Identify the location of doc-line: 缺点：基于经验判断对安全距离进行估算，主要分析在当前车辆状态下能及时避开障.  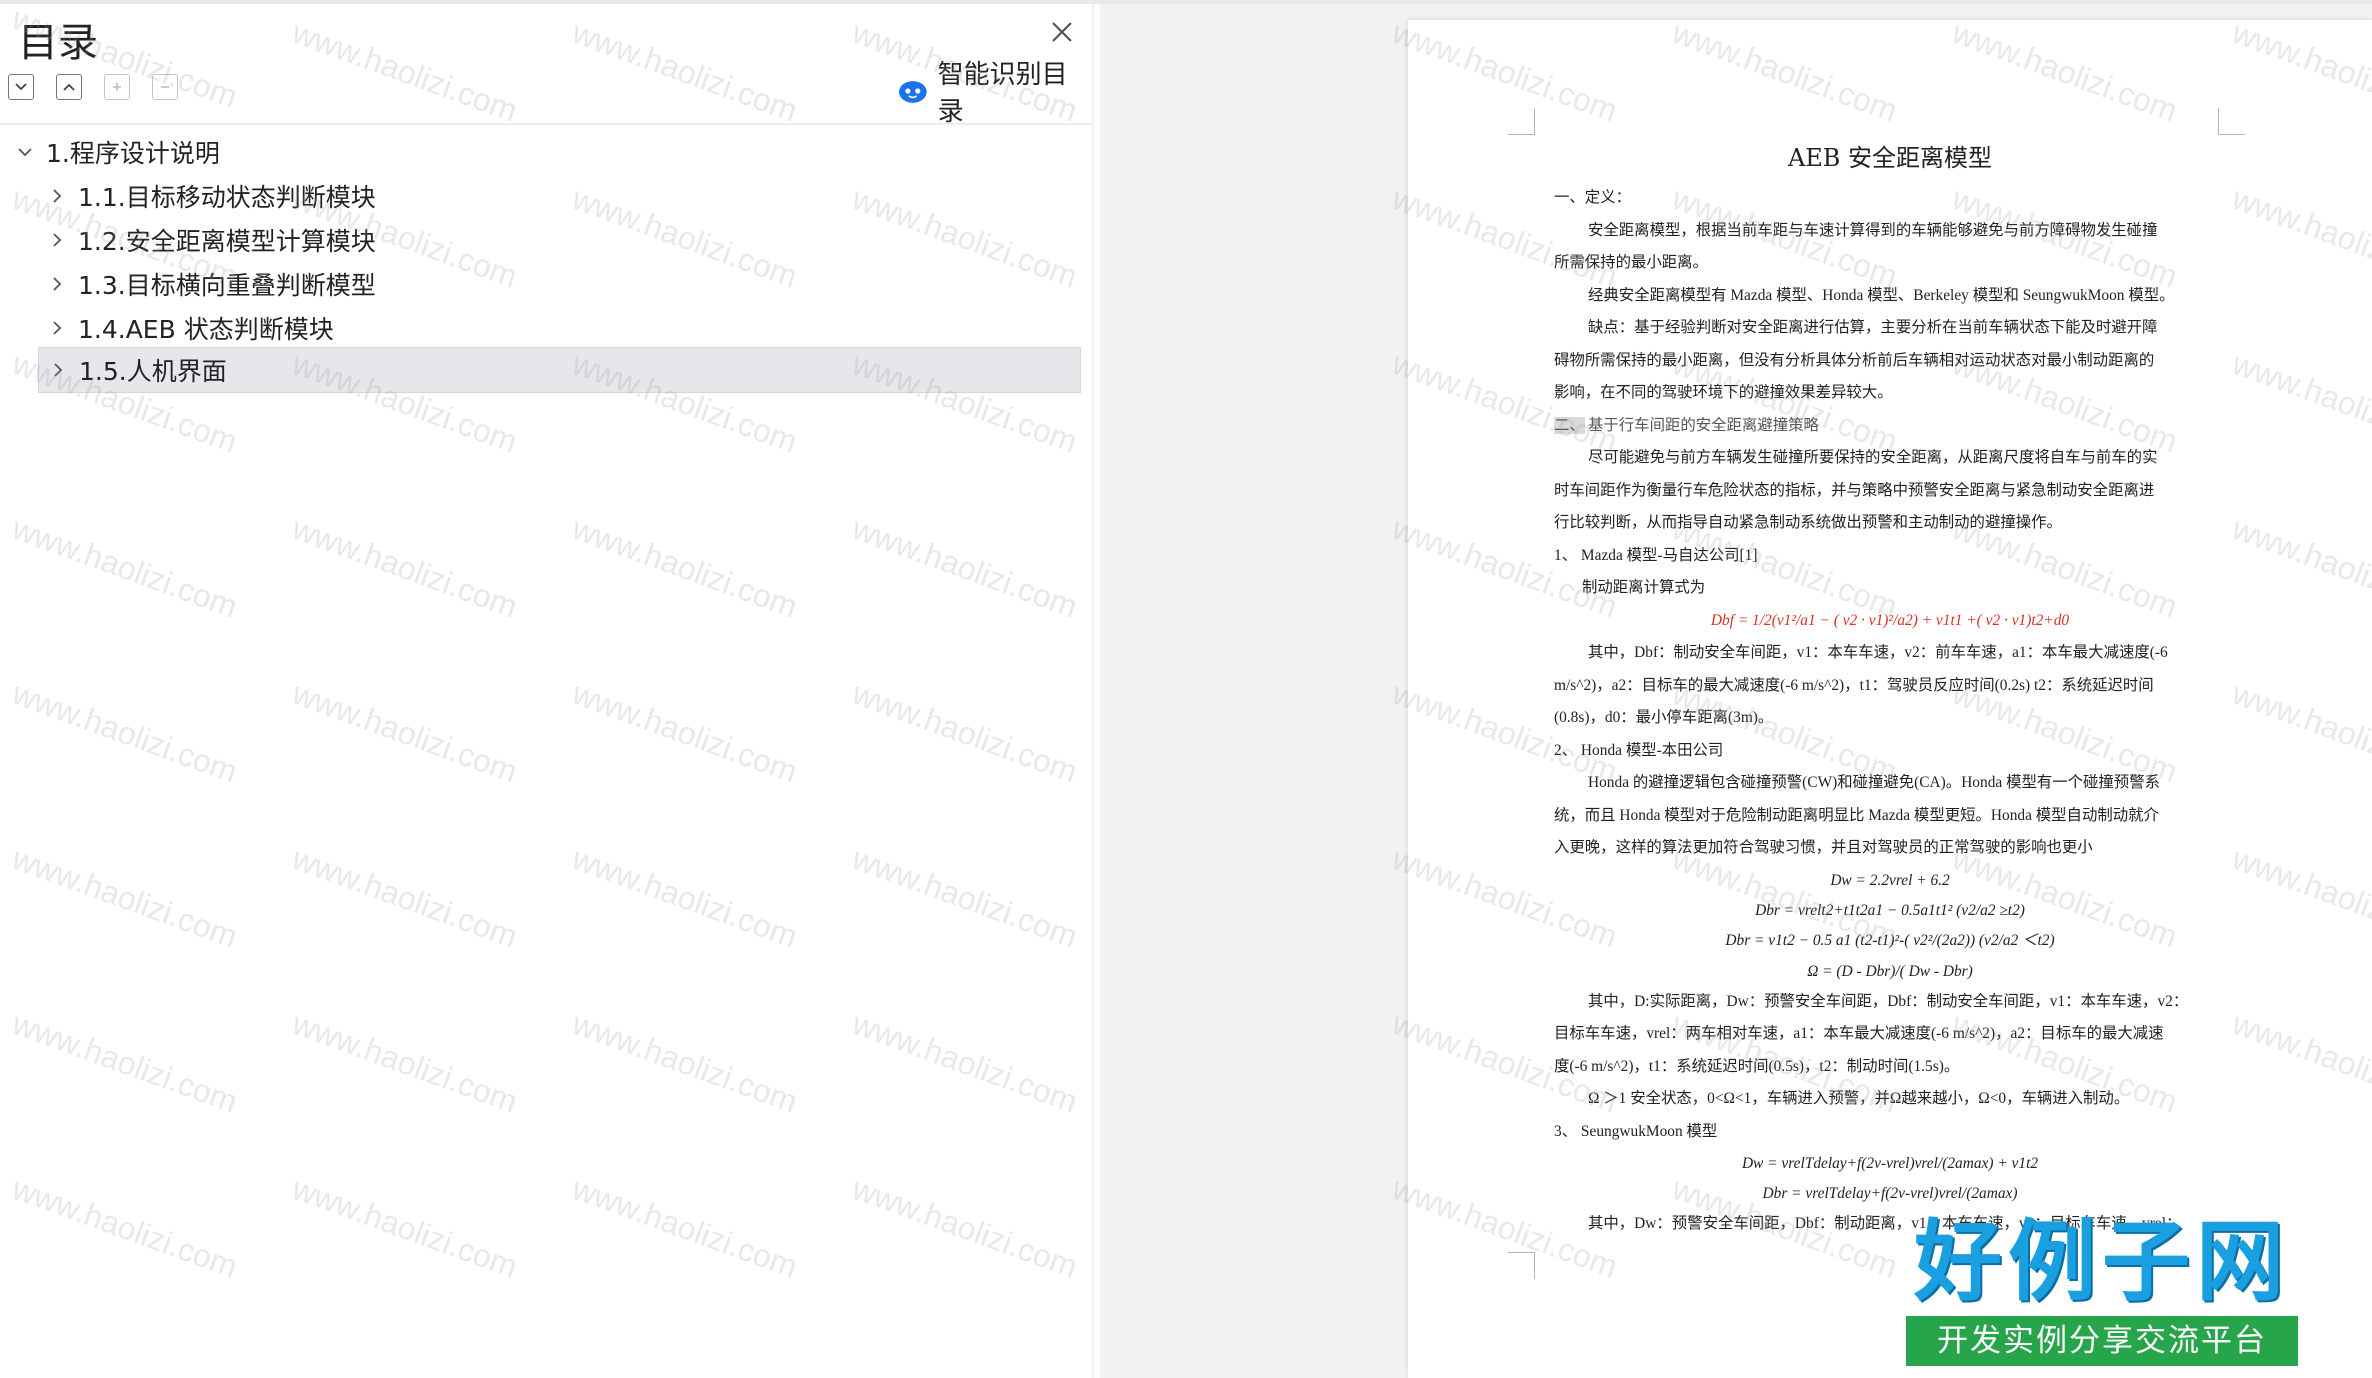
(1873, 327).